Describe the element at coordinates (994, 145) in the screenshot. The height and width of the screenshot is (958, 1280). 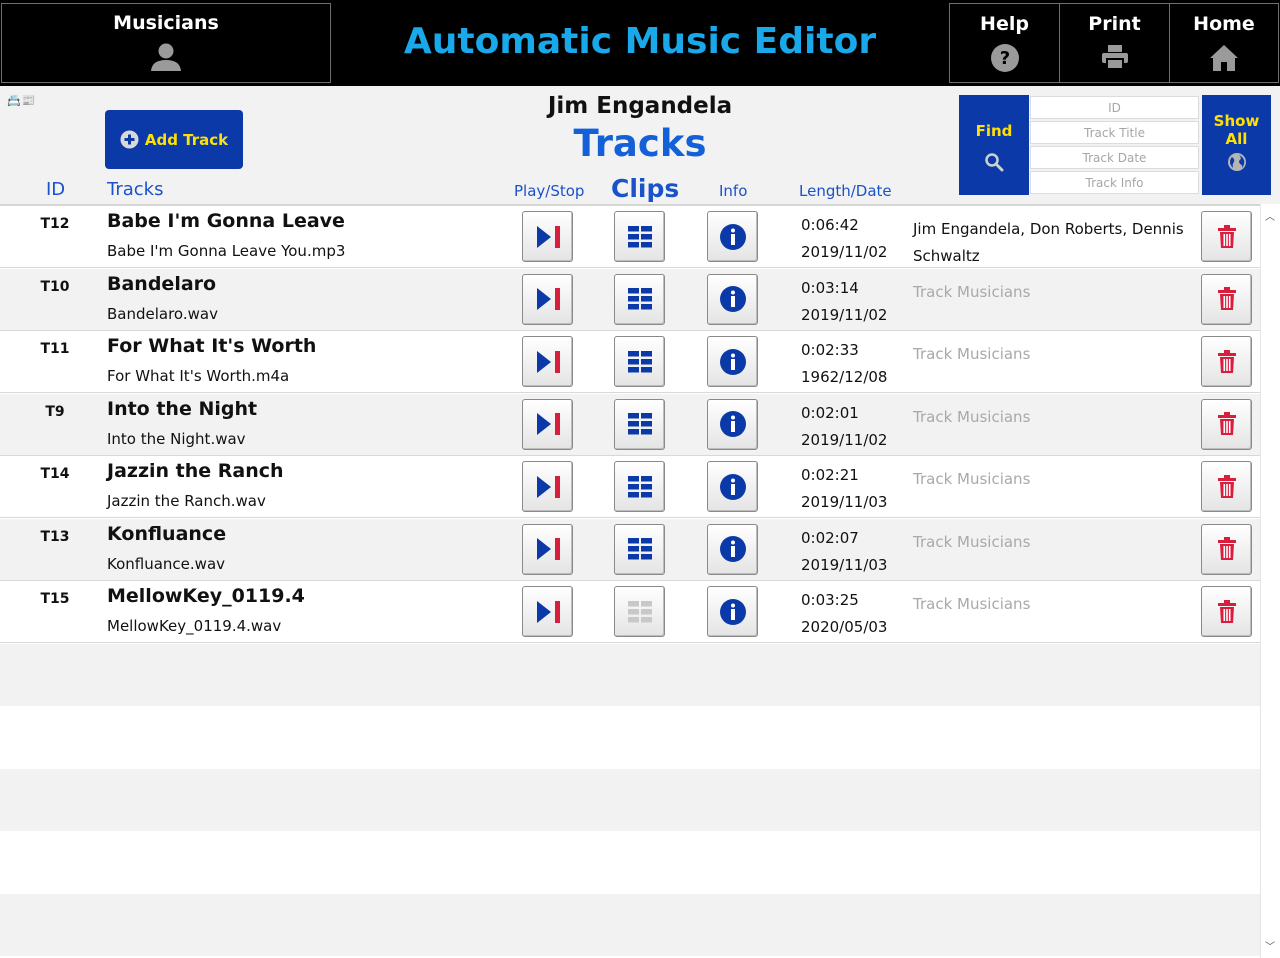
I see `find-button: Find` at that location.